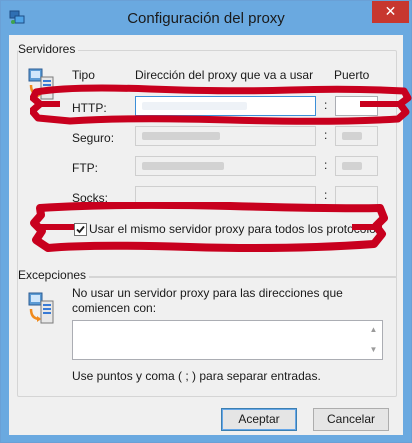  What do you see at coordinates (227, 340) in the screenshot?
I see `exceptions-textarea: ▲ ▼` at bounding box center [227, 340].